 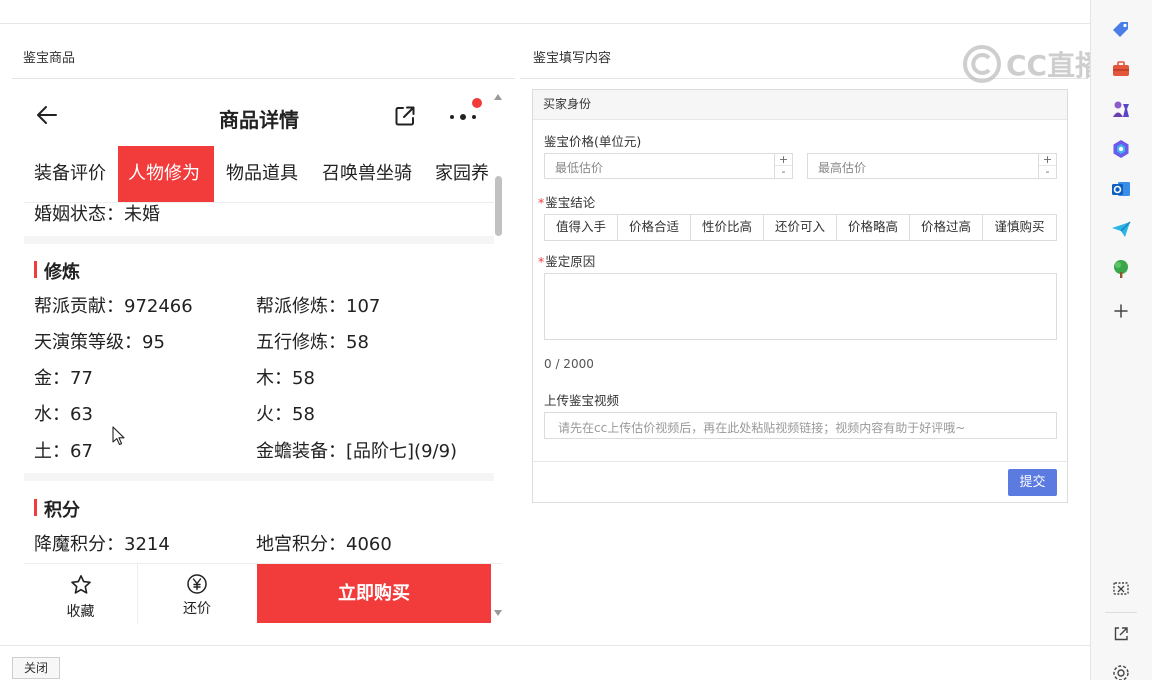 I want to click on scroll-up-icon, so click(x=498, y=97).